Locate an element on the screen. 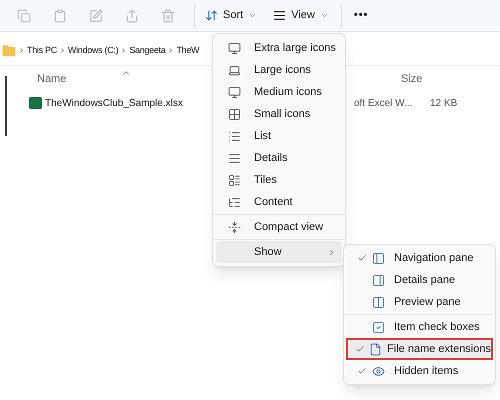 The width and height of the screenshot is (500, 400). menu-item: List is located at coordinates (279, 136).